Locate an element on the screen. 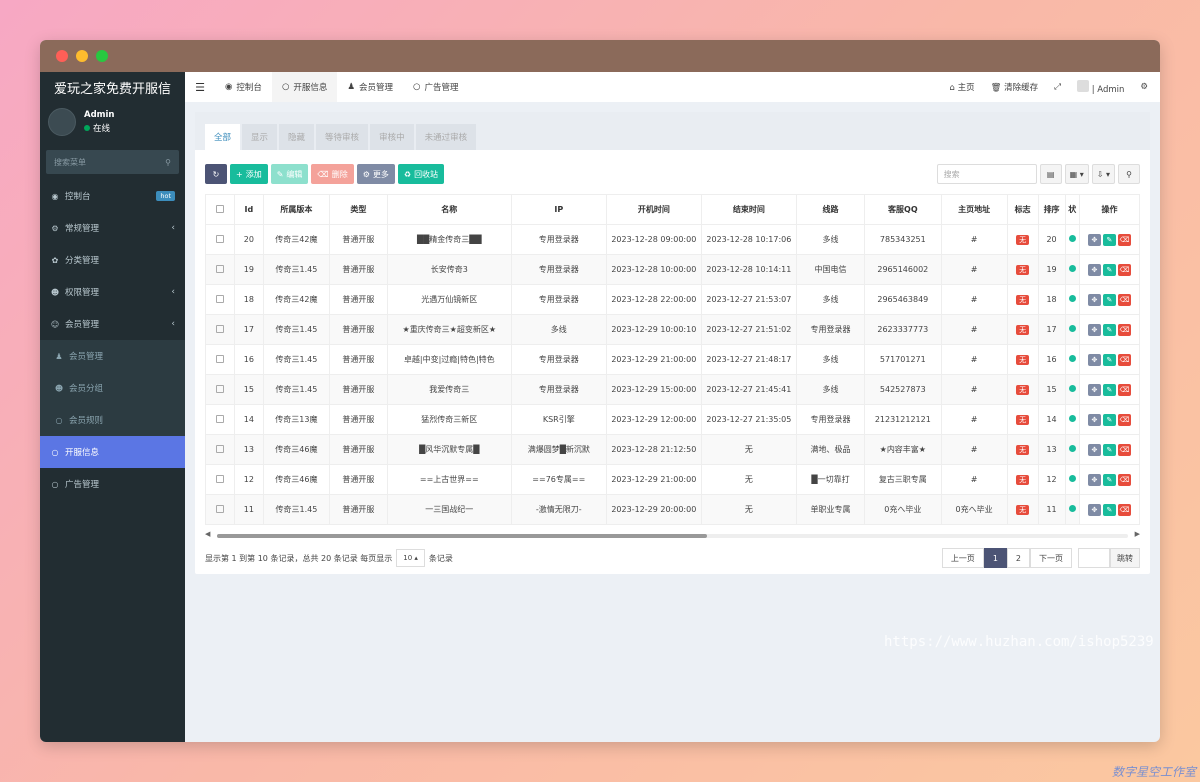 This screenshot has width=1200, height=782. toggle-view-icon: ▤ is located at coordinates (1050, 174).